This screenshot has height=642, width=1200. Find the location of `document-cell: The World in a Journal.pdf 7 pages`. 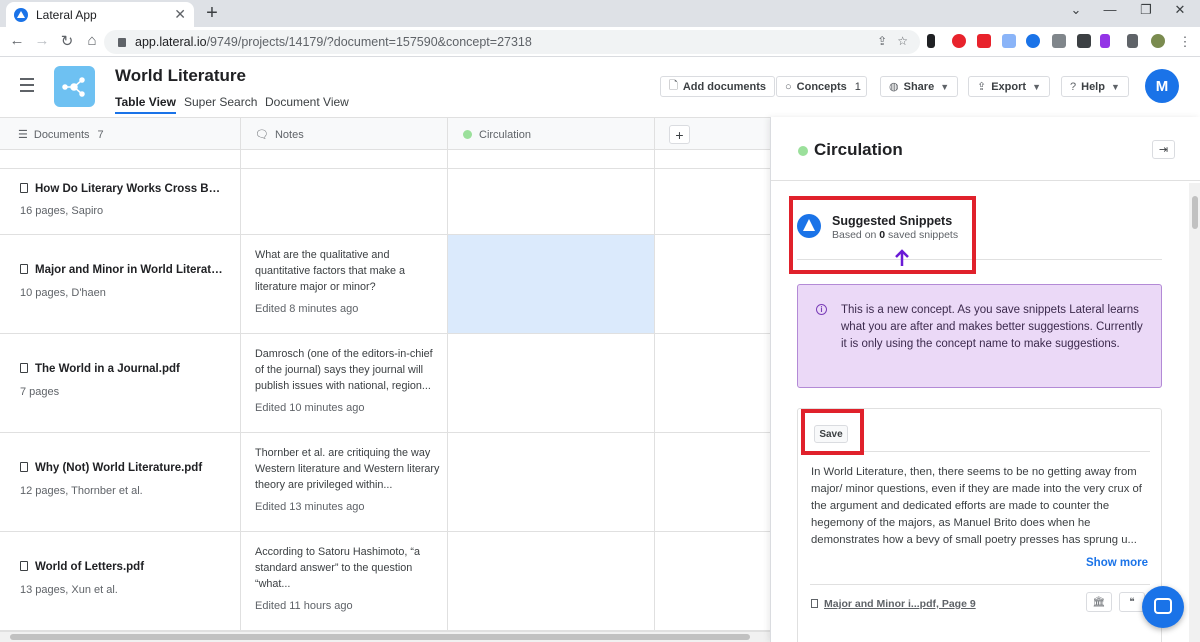

document-cell: The World in a Journal.pdf 7 pages is located at coordinates (120, 383).